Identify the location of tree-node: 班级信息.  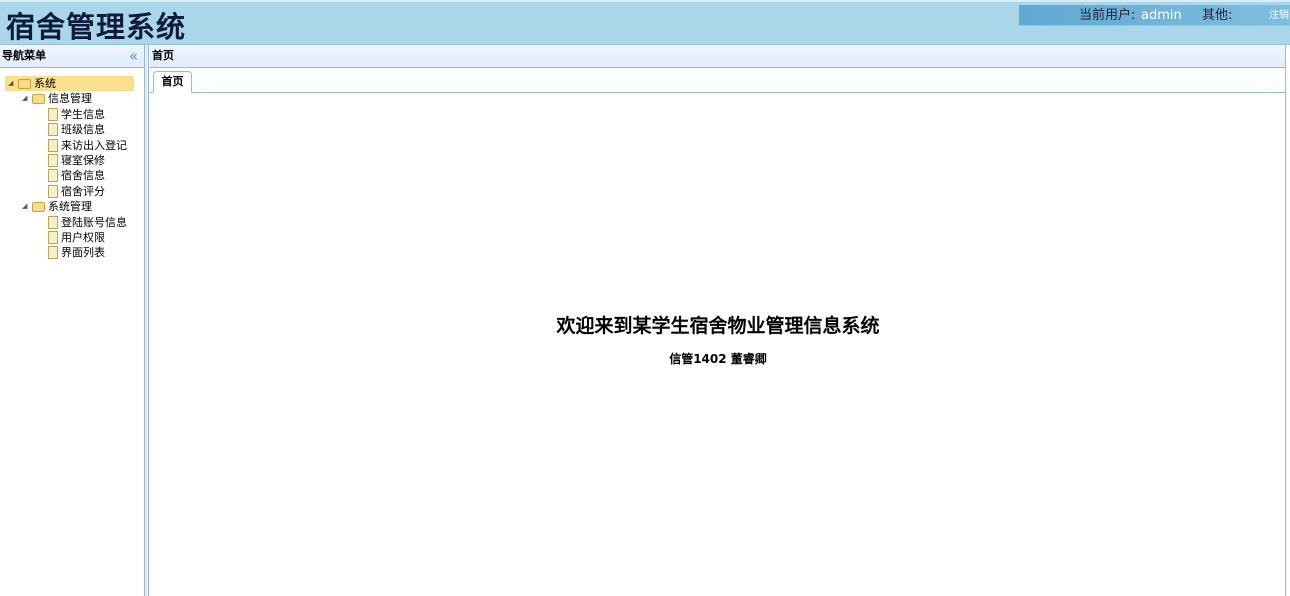
(72, 129).